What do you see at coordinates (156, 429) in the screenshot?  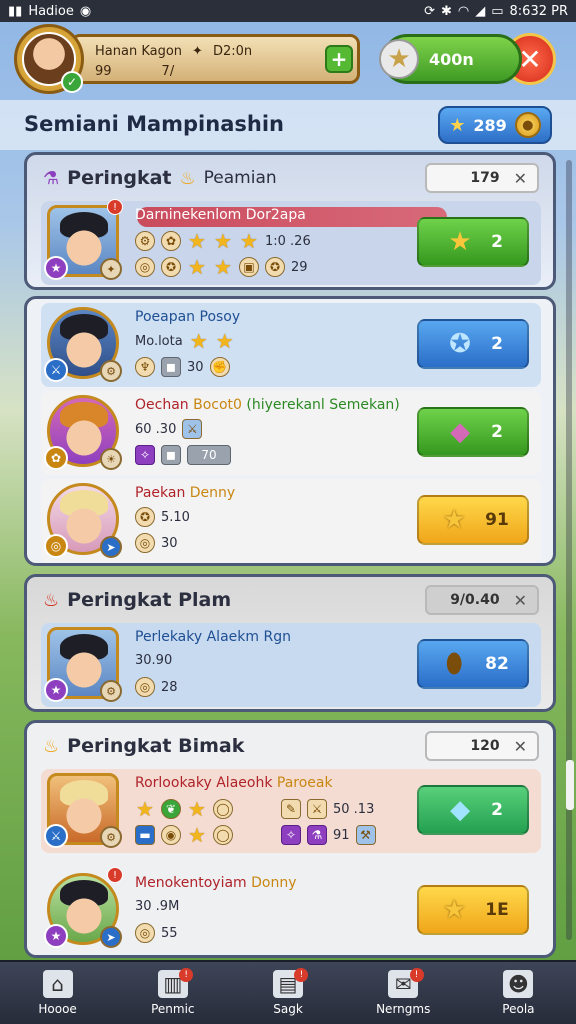 I see `stat-value: 60 .30` at bounding box center [156, 429].